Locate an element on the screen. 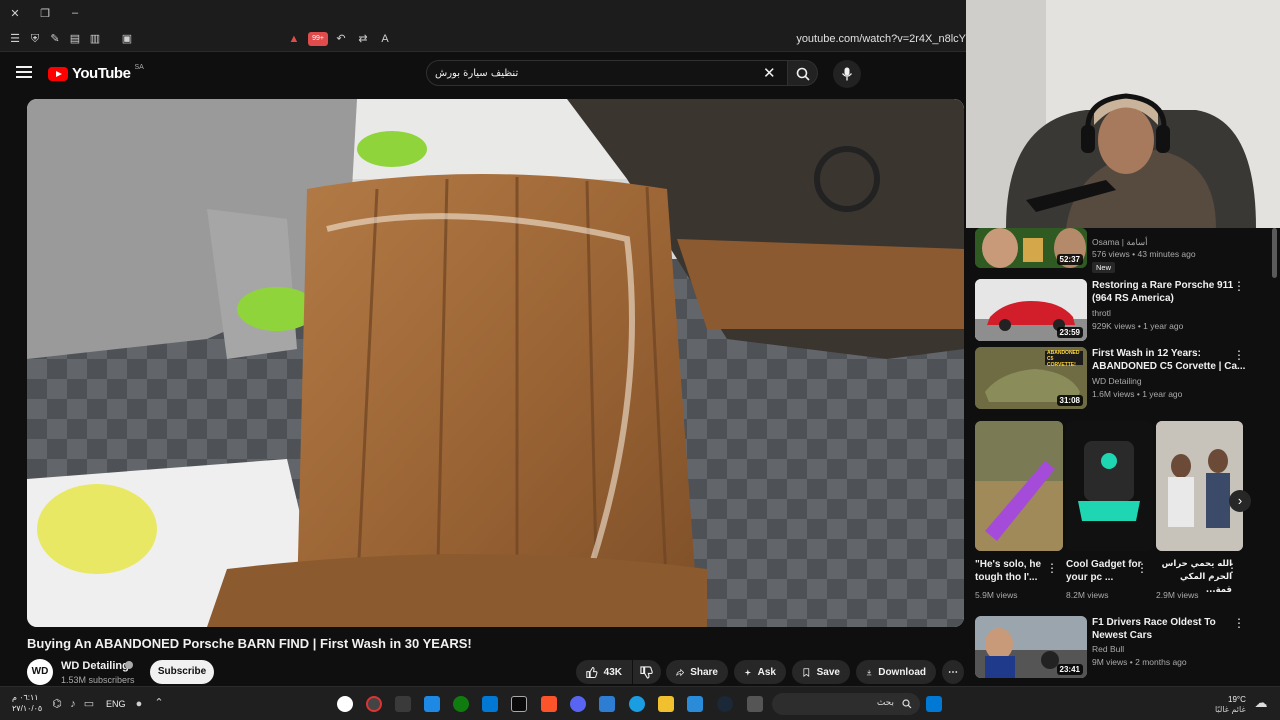  video-channel: throtl is located at coordinates (1101, 313).